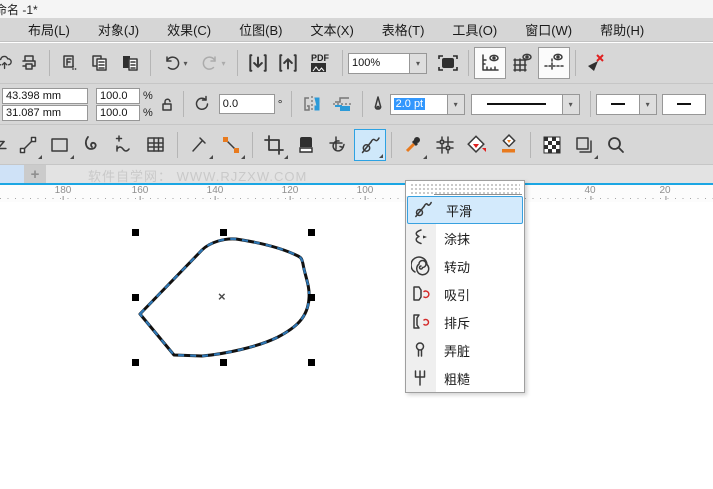  I want to click on arrow-start-combo: ▾, so click(626, 104).